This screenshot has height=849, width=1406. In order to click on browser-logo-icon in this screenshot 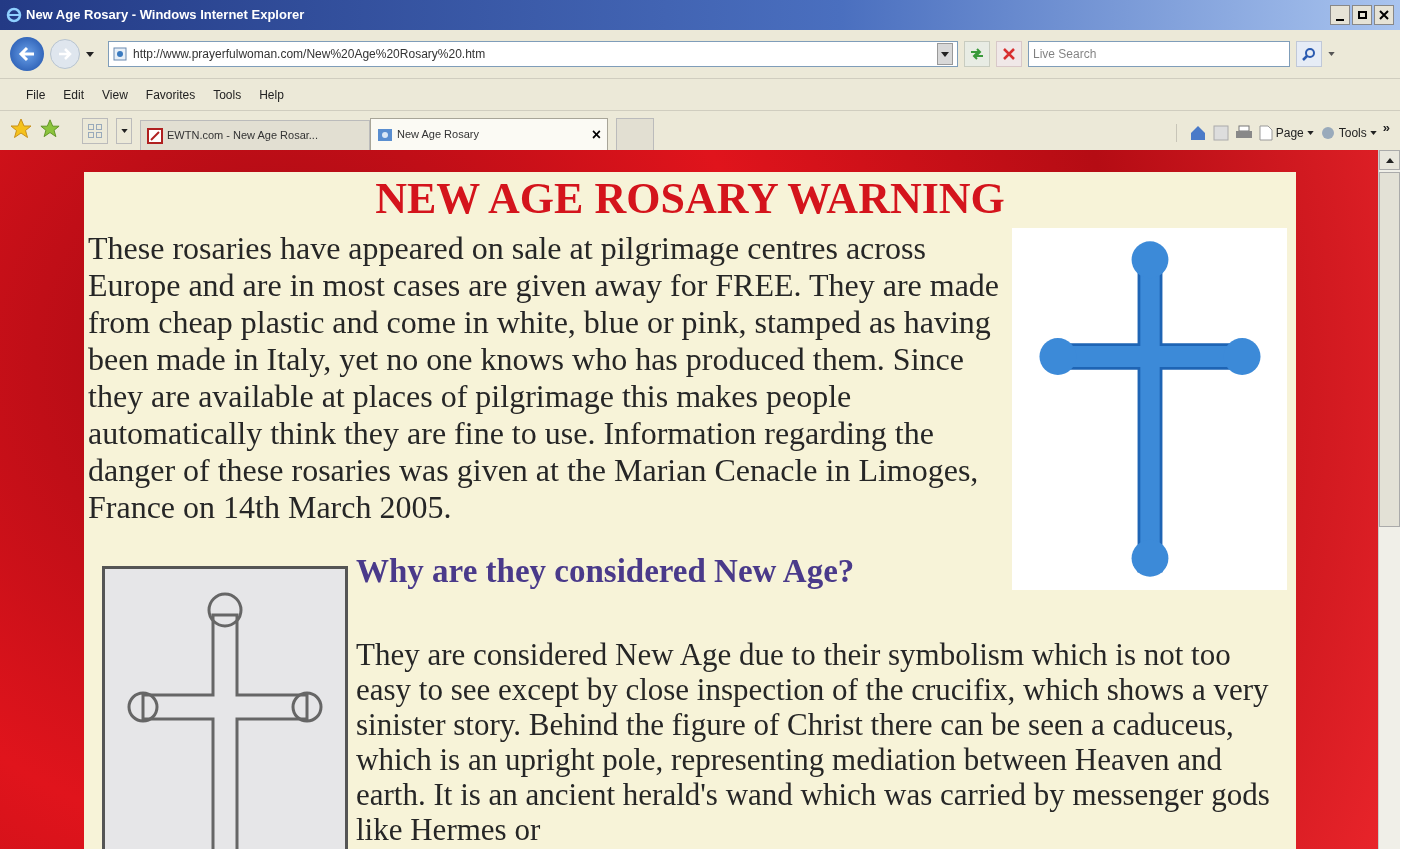, I will do `click(14, 15)`.